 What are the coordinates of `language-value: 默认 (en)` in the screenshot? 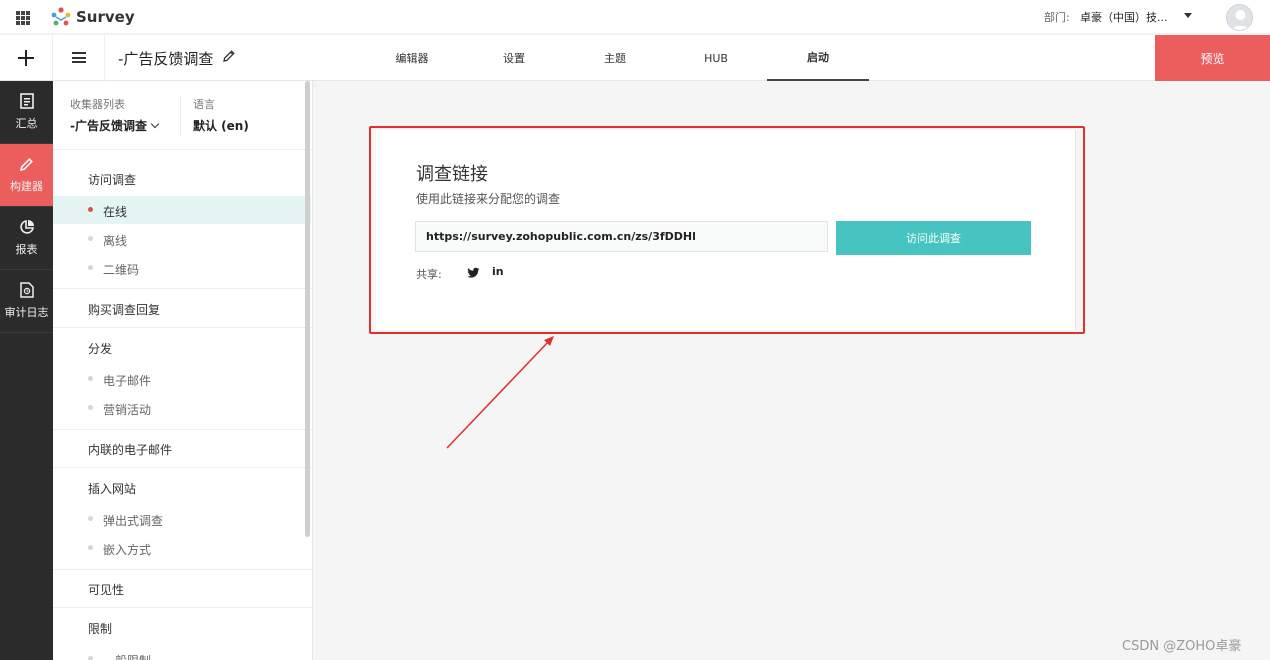 It's located at (221, 125).